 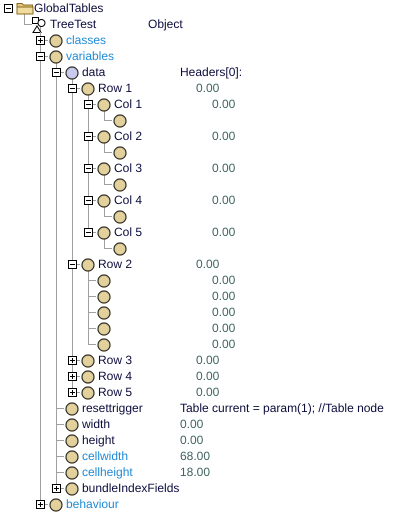 What do you see at coordinates (39, 25) in the screenshot?
I see `shapes-icon` at bounding box center [39, 25].